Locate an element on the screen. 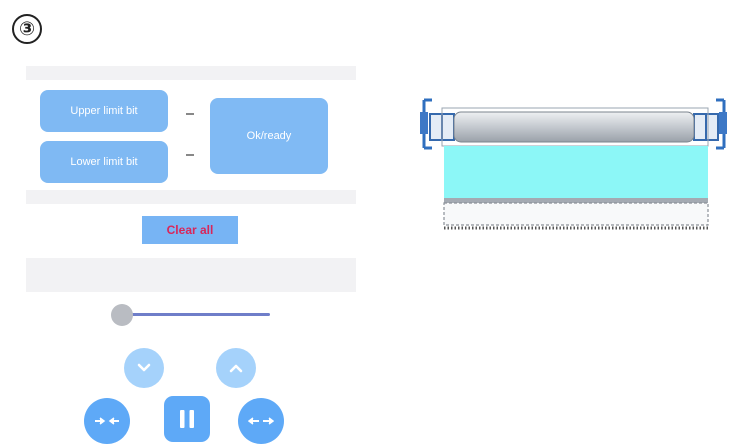  pause-icon is located at coordinates (187, 419).